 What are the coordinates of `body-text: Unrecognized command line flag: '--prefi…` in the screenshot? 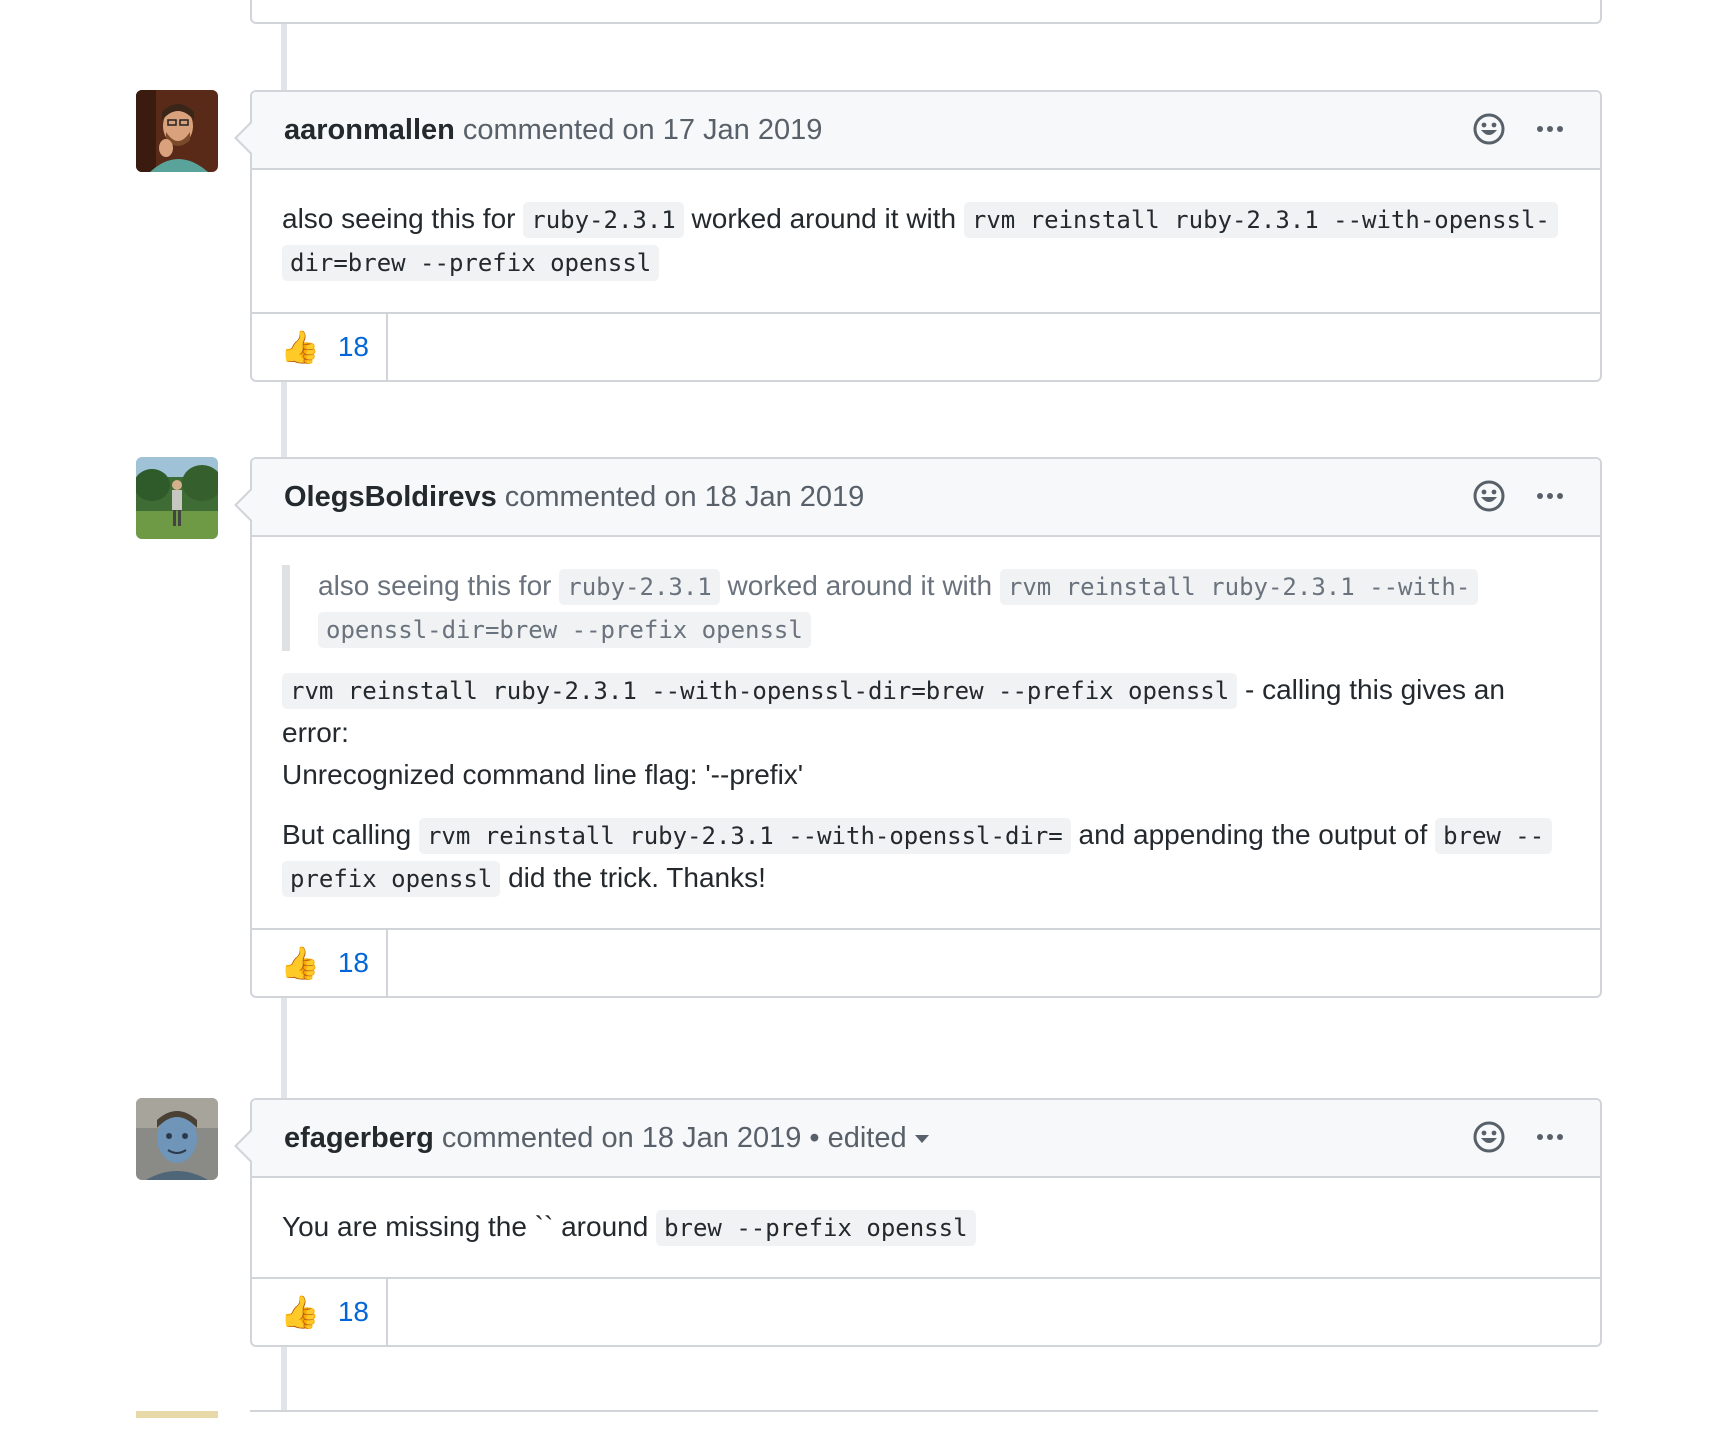 It's located at (543, 774).